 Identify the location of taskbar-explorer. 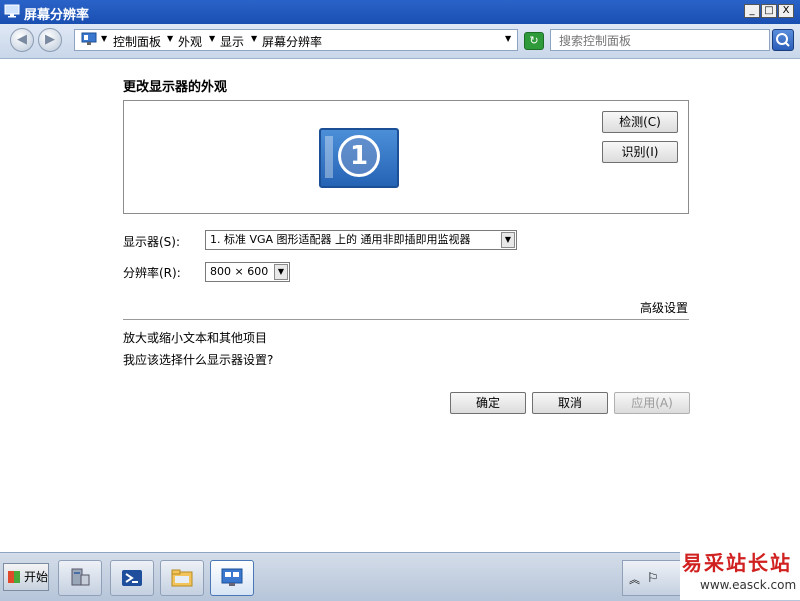
(182, 578).